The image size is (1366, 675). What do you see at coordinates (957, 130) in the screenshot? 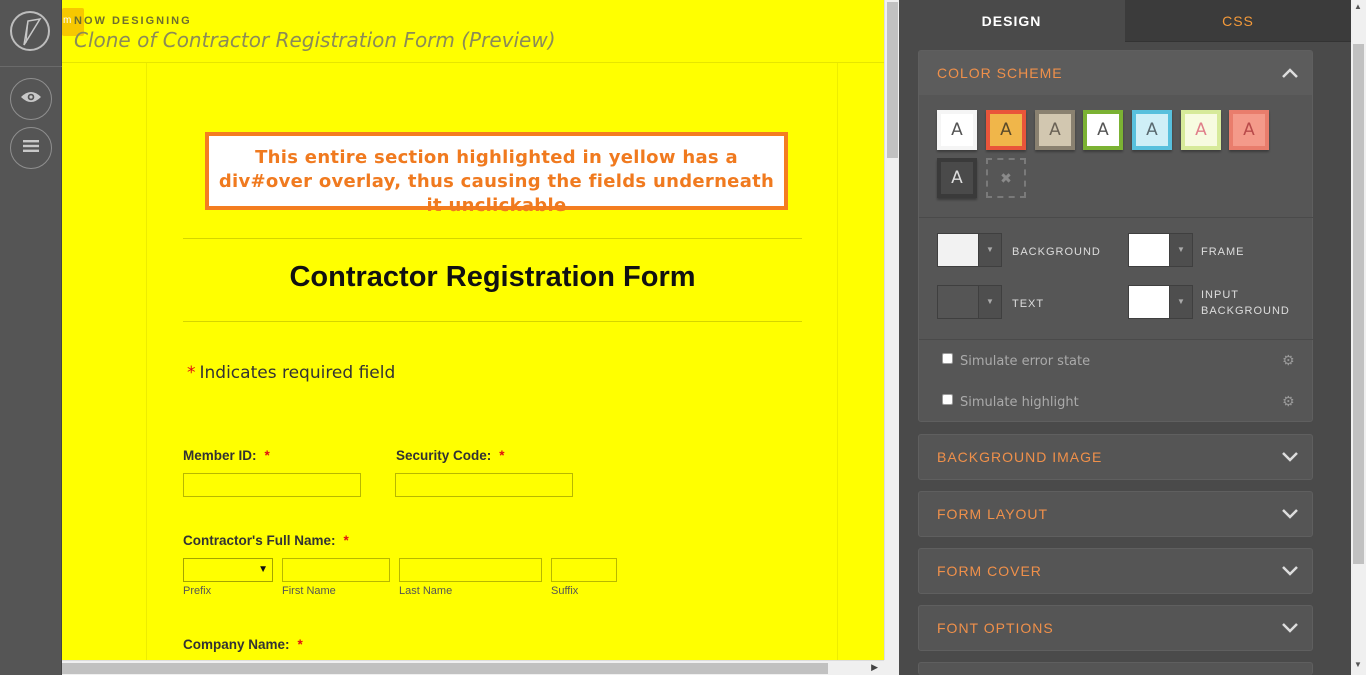
I see `scheme-swatch-white: A` at bounding box center [957, 130].